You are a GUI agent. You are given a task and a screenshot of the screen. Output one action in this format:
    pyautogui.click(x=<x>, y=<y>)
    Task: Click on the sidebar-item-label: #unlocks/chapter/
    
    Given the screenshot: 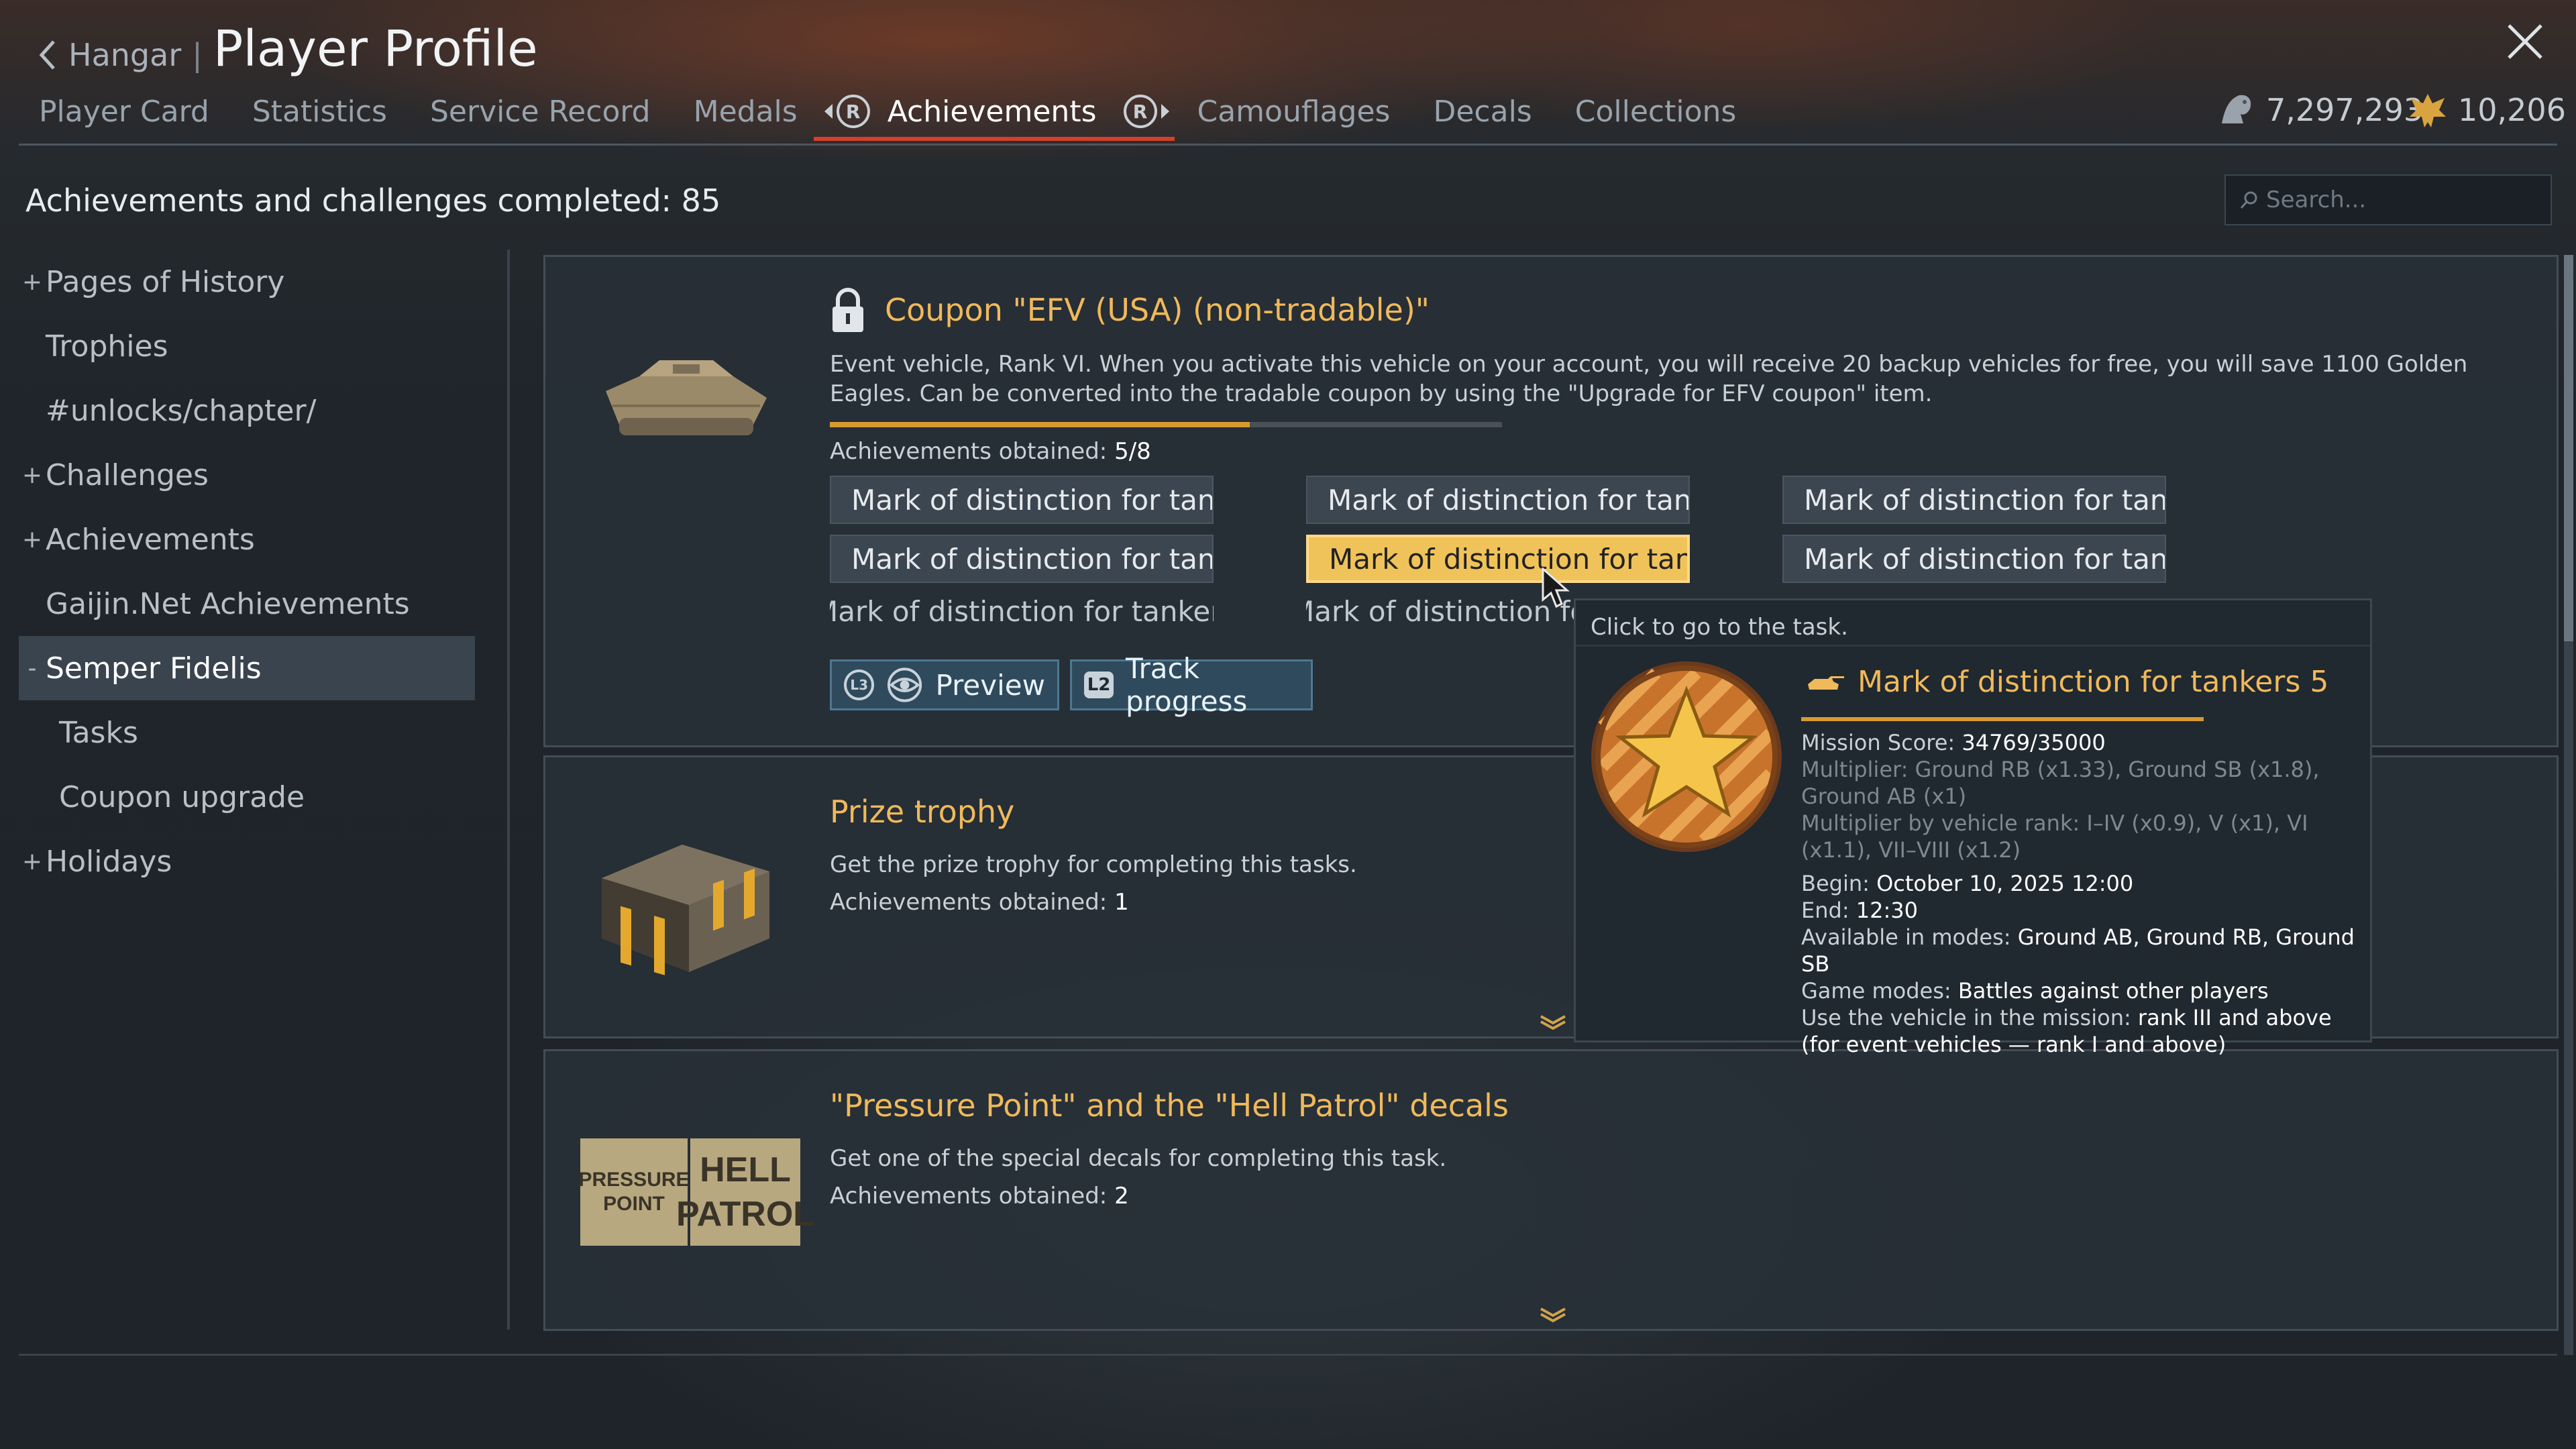 What is the action you would take?
    pyautogui.click(x=181, y=410)
    